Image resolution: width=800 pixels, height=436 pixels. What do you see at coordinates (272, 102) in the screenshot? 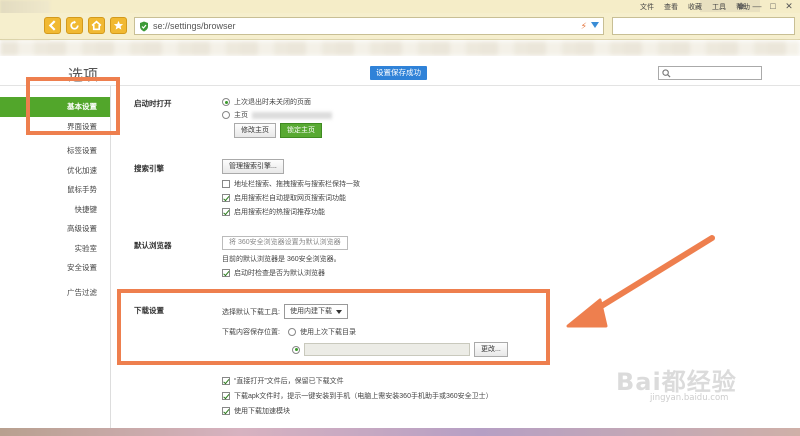
I see `option-label: 上次退出时未关闭的页面` at bounding box center [272, 102].